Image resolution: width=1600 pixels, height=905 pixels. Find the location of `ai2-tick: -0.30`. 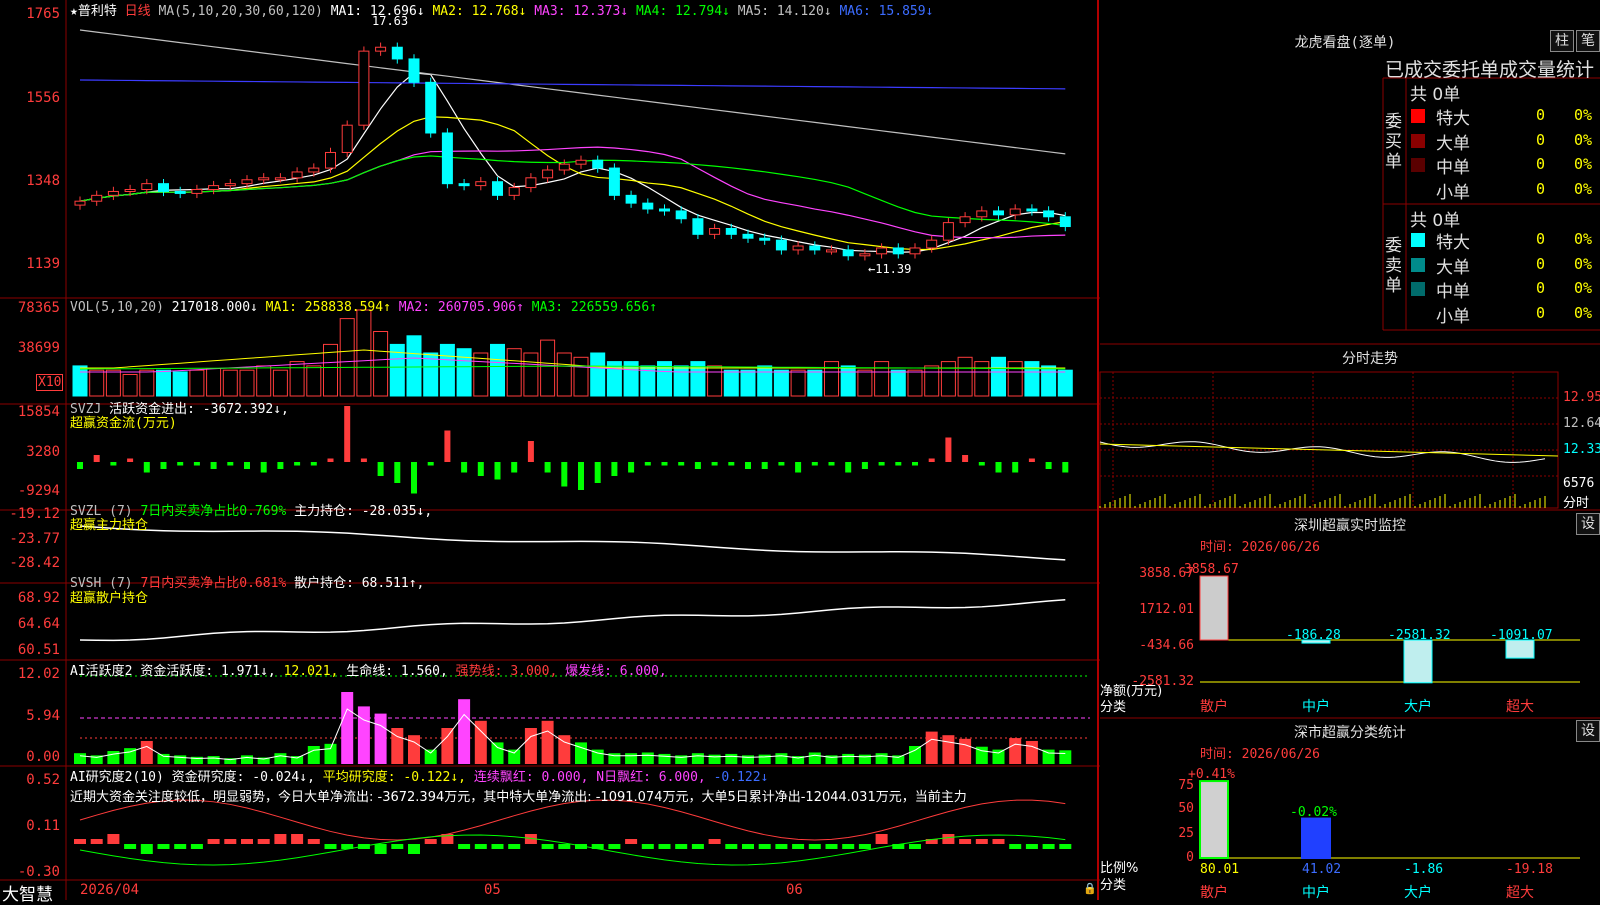

ai2-tick: -0.30 is located at coordinates (38, 872).